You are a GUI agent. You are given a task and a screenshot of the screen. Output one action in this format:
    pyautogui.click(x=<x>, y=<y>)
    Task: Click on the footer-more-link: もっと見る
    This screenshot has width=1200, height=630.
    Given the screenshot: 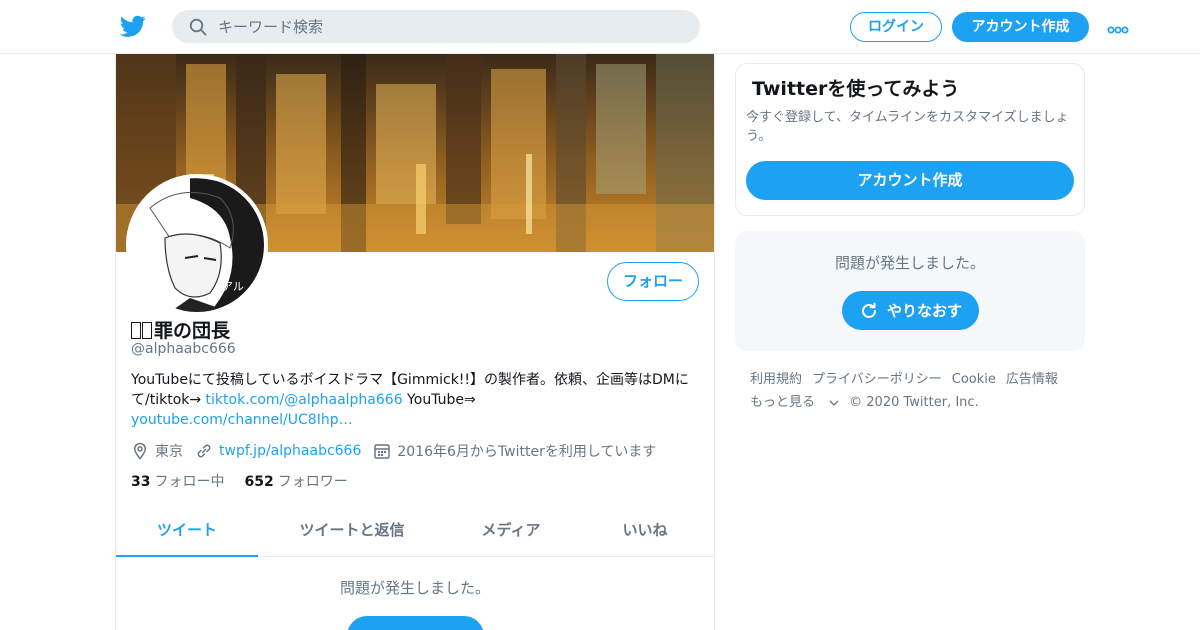 What is the action you would take?
    pyautogui.click(x=794, y=402)
    